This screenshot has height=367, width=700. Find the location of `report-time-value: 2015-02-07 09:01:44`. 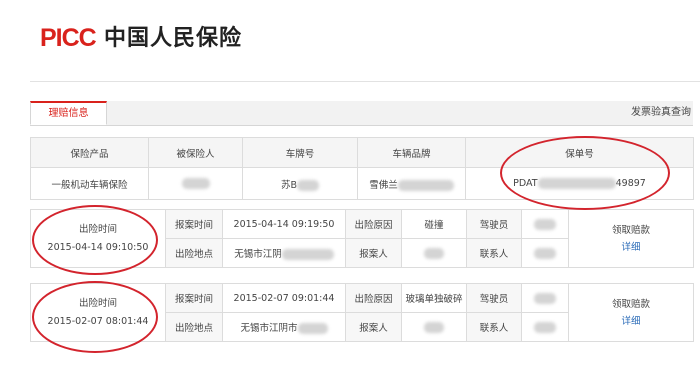

report-time-value: 2015-02-07 09:01:44 is located at coordinates (284, 298).